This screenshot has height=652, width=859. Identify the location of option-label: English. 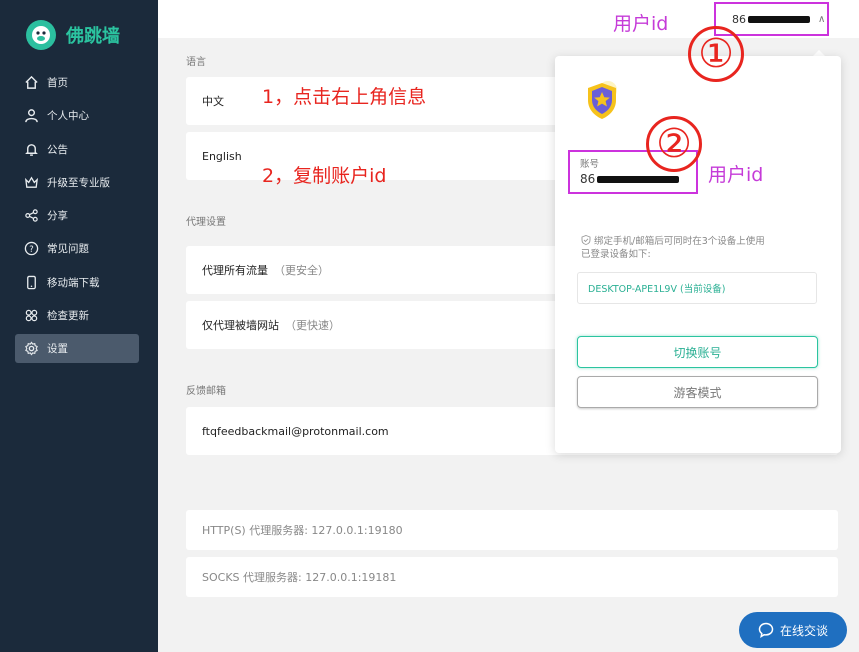
(222, 156).